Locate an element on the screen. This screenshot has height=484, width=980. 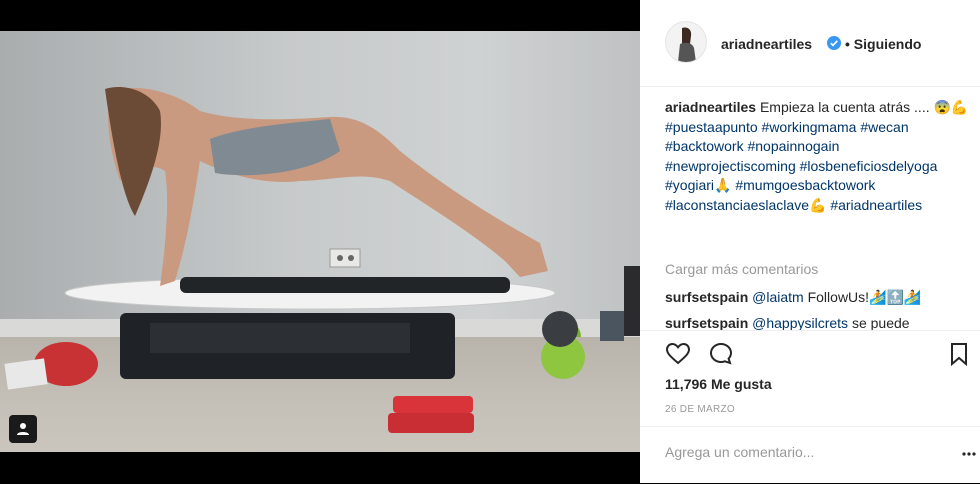
post-header: ariadneartiles • Siguiendo is located at coordinates (810, 43).